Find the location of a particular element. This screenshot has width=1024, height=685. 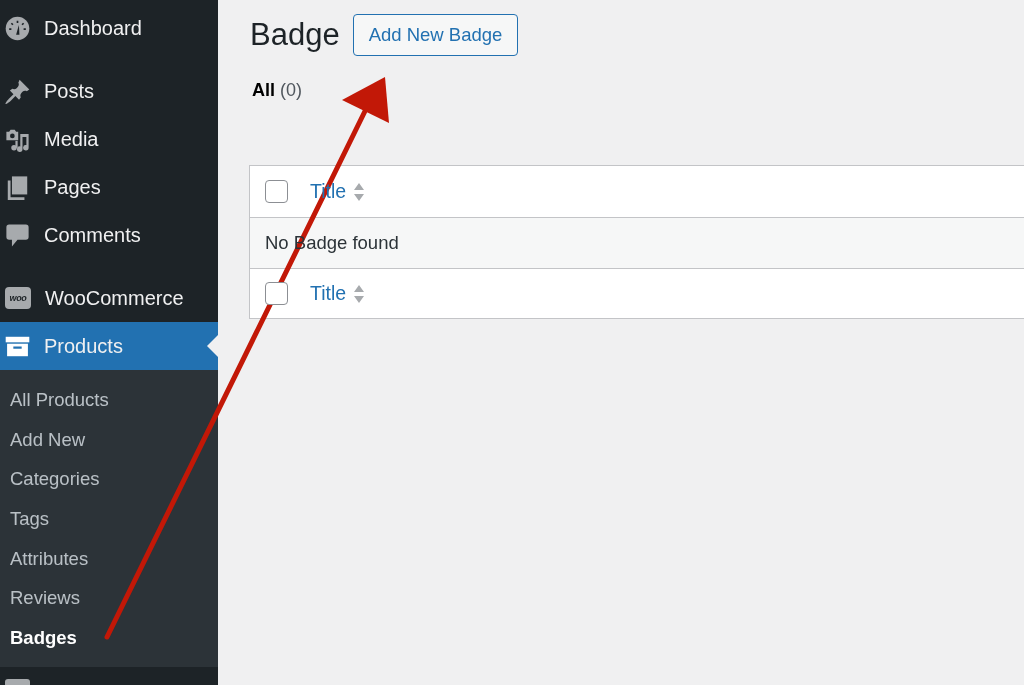

menu-icon is located at coordinates (17, 681).